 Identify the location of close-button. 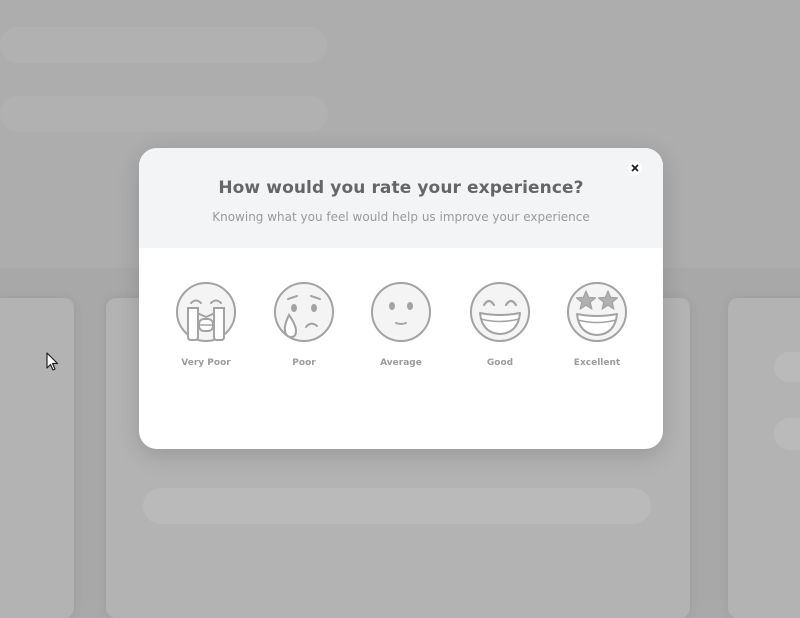
(635, 168).